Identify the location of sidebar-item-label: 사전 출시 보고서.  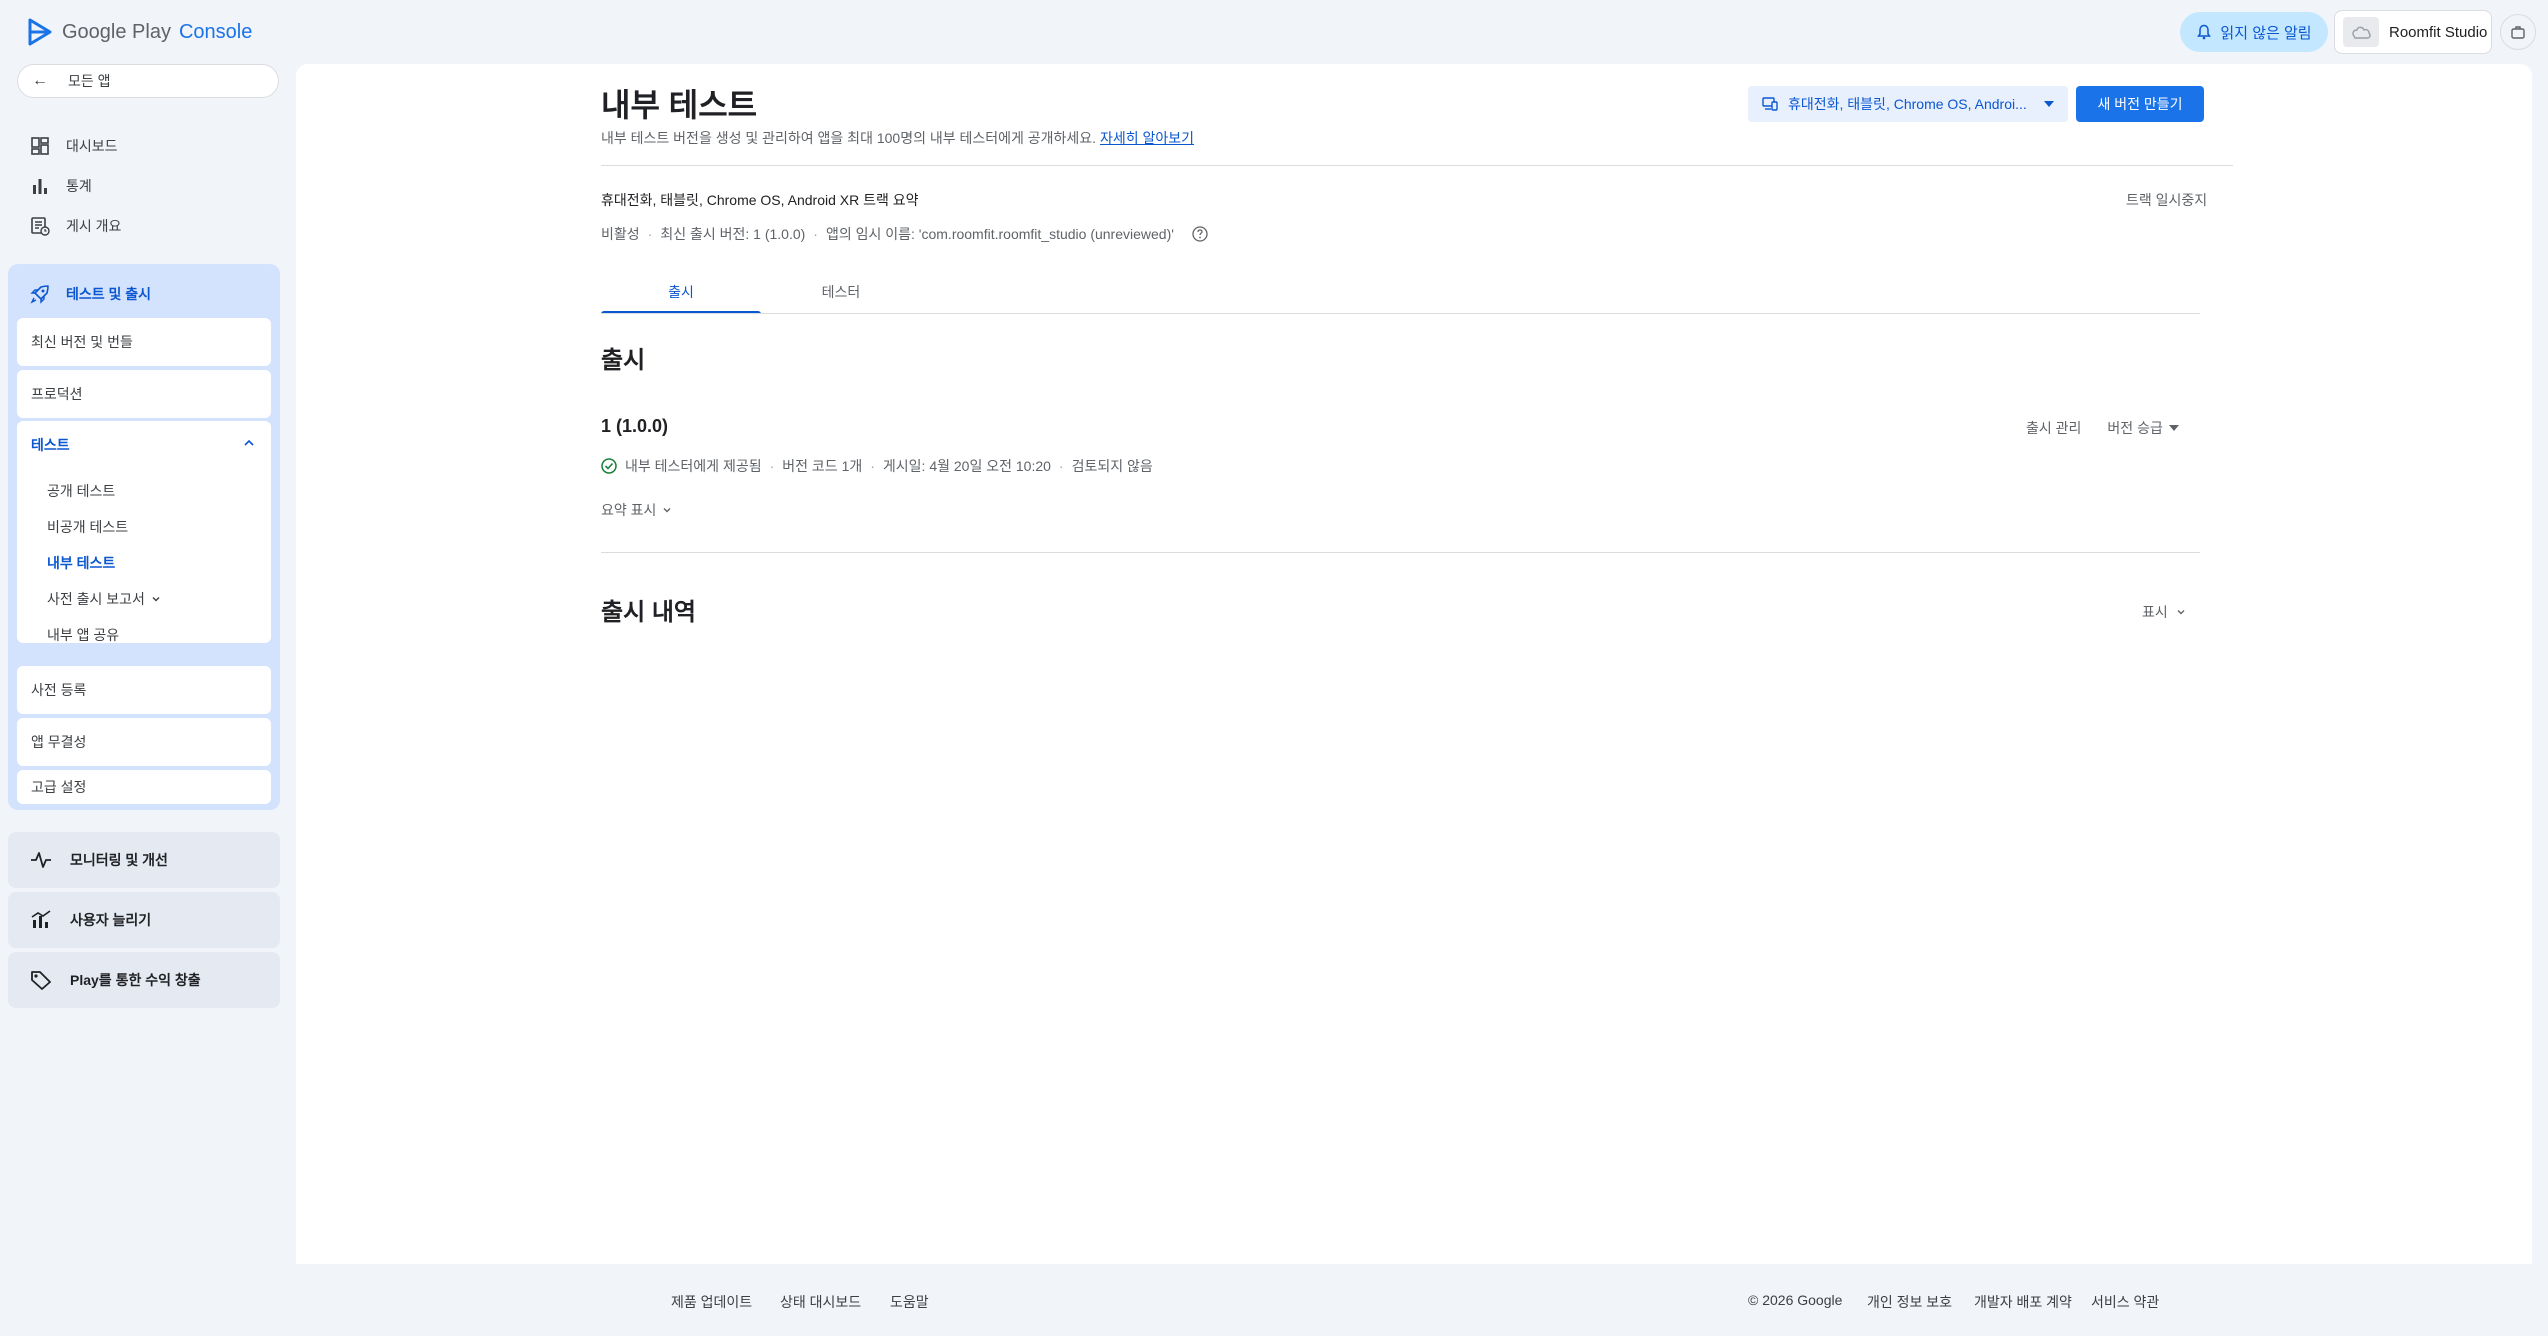
(96, 599).